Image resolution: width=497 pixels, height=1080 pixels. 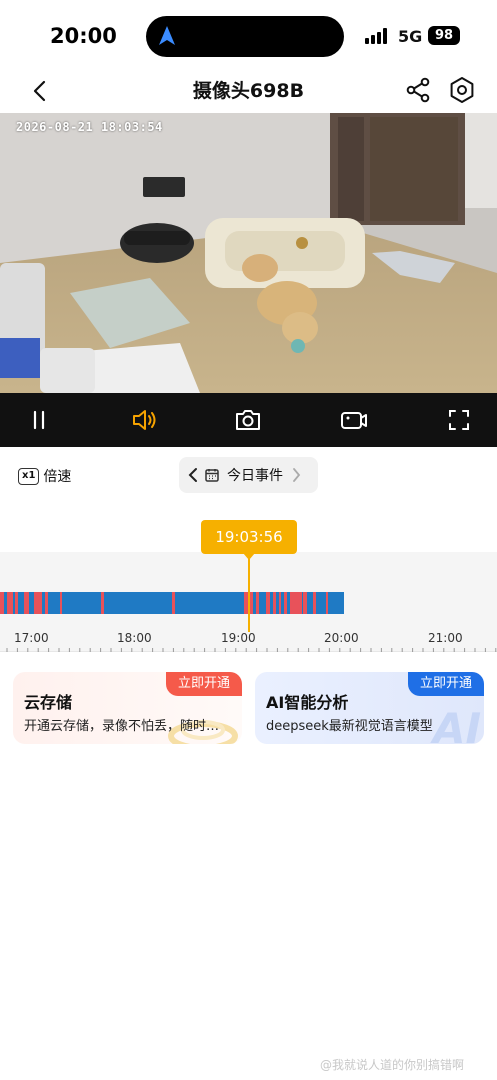 I want to click on status-bar: 20:00 5G 98, so click(x=248, y=35).